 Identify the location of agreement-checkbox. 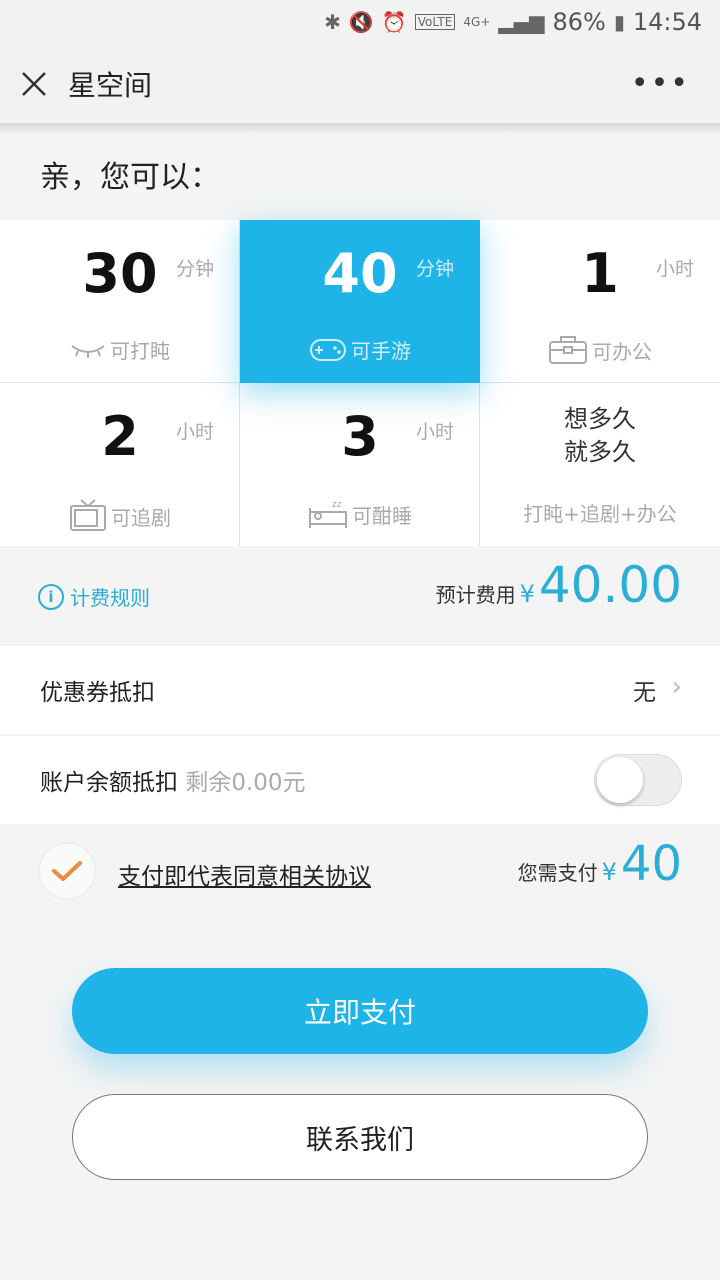
(67, 871).